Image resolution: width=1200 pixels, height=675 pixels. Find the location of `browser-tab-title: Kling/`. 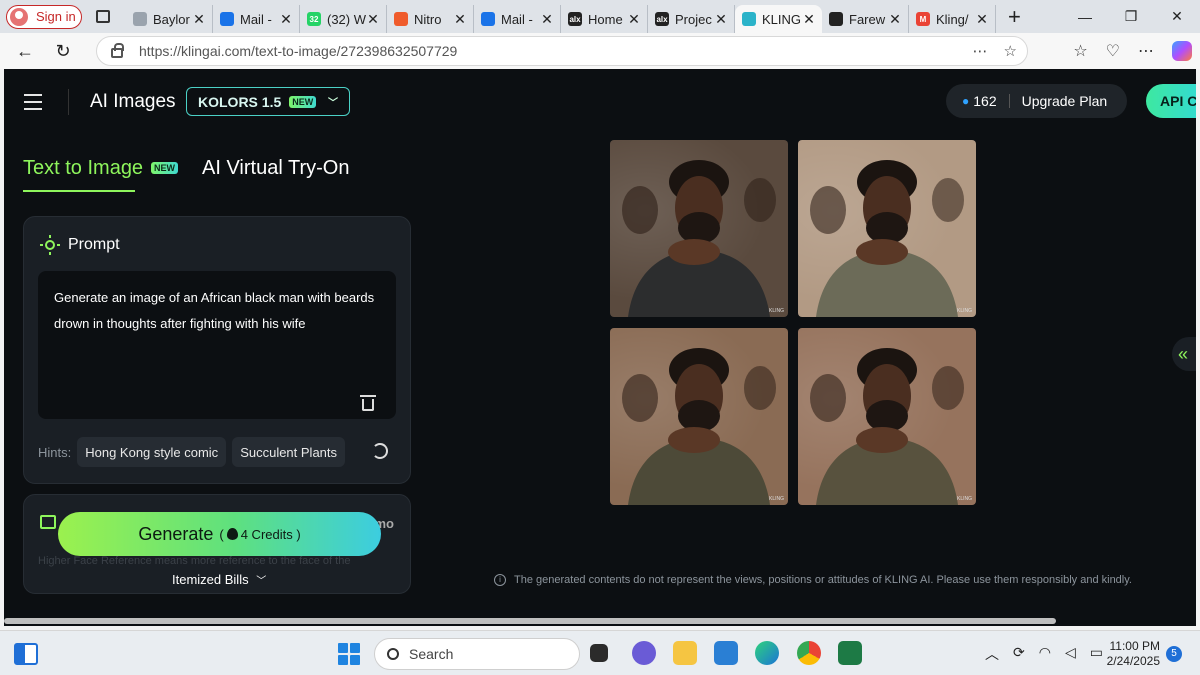

browser-tab-title: Kling/ is located at coordinates (952, 19).